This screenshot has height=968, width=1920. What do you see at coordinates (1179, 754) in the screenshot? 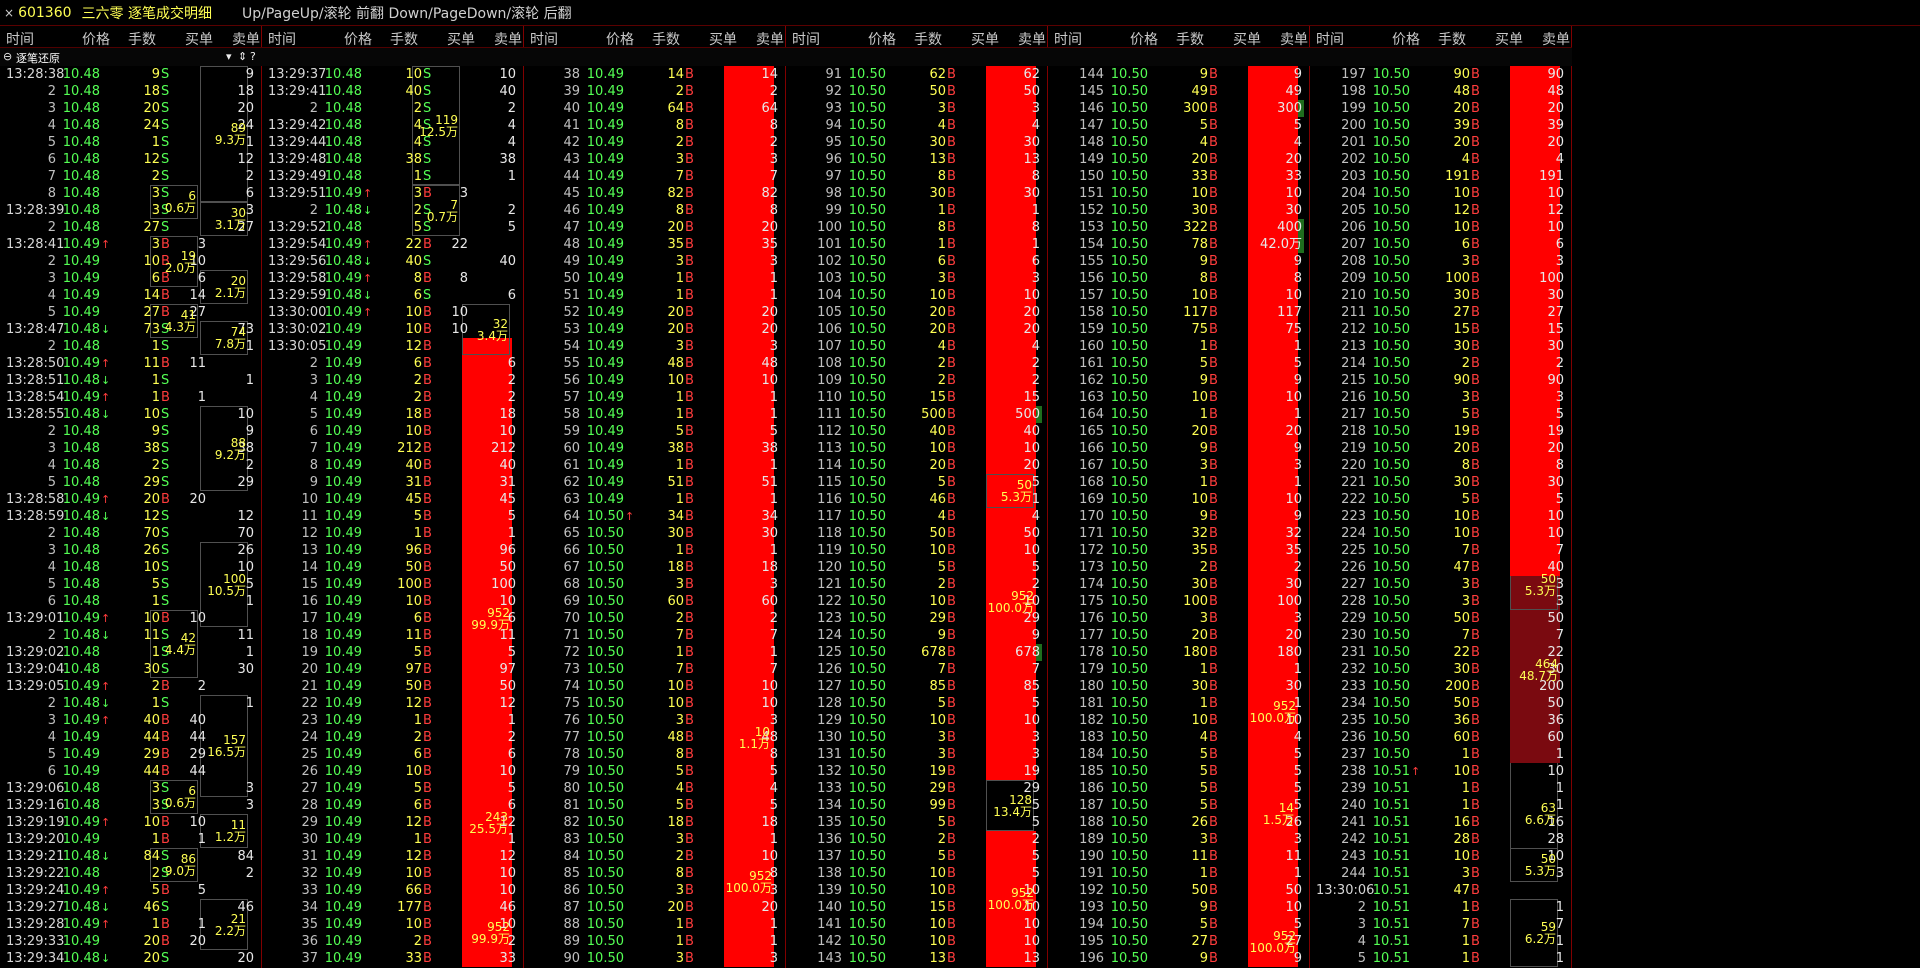
I see `tick-row: 184 10.50 5 B 5` at bounding box center [1179, 754].